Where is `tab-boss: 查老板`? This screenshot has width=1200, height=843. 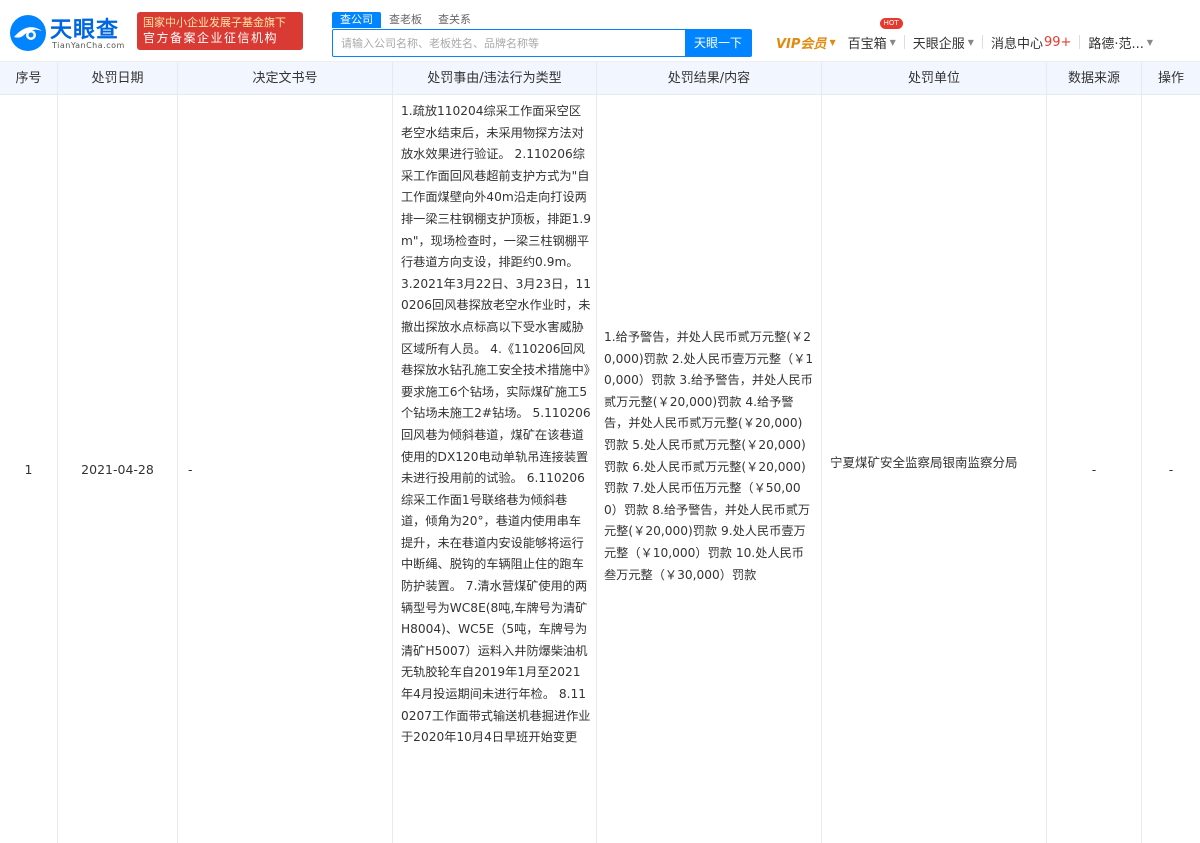
tab-boss: 查老板 is located at coordinates (405, 20).